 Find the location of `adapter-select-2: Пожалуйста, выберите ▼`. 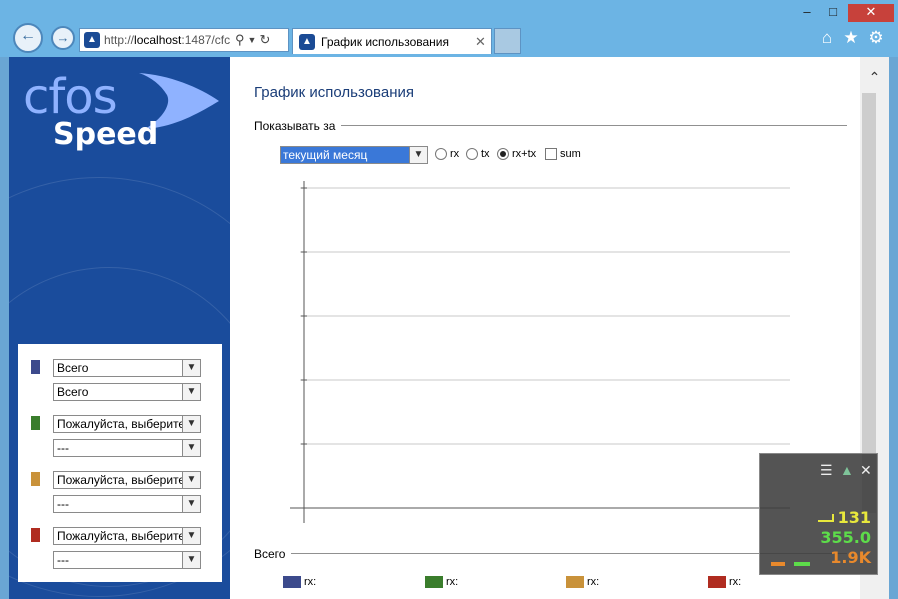

adapter-select-2: Пожалуйста, выберите ▼ is located at coordinates (127, 424).